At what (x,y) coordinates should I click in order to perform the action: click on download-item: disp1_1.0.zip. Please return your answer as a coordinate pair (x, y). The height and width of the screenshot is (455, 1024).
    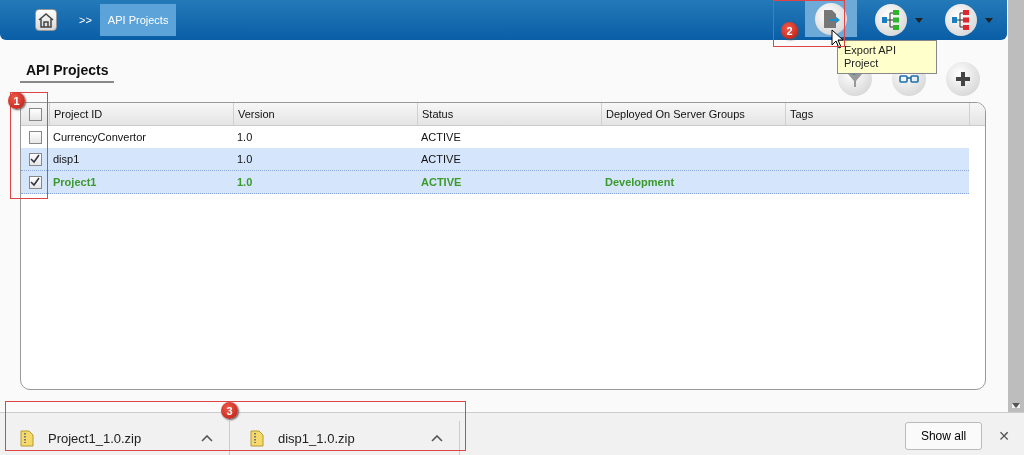
    Looking at the image, I should click on (345, 438).